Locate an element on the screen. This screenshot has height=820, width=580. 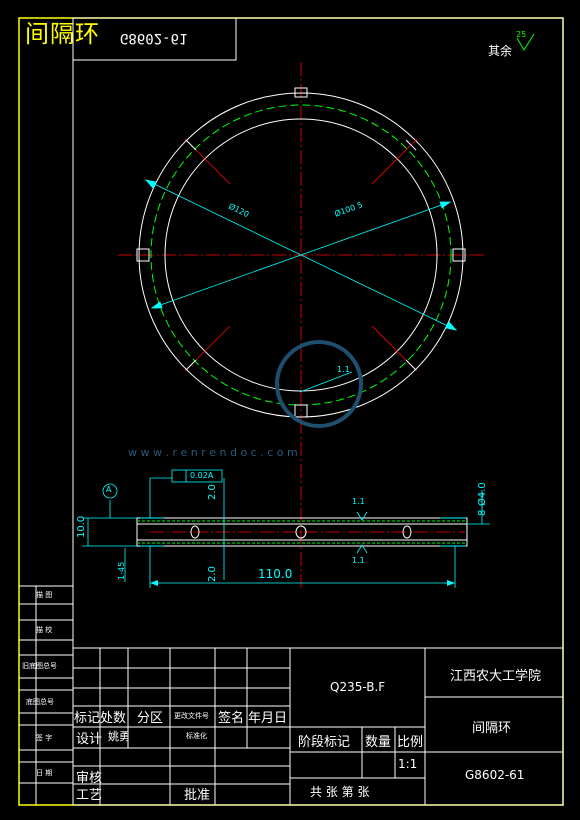
surface-finish-value: 25 is located at coordinates (521, 34).